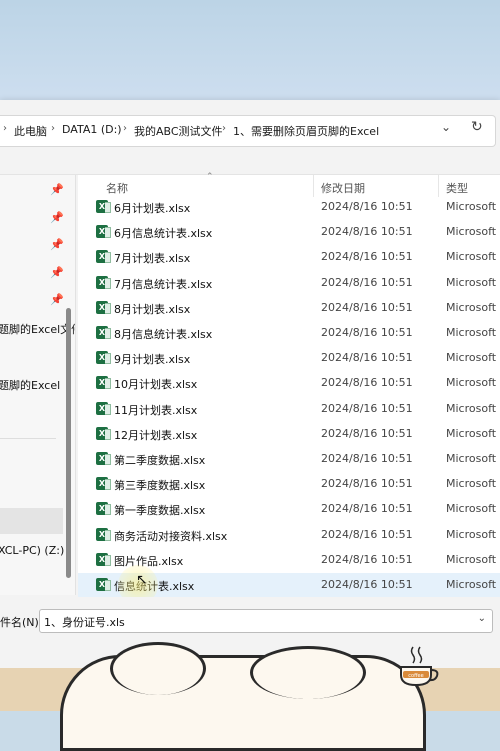 The width and height of the screenshot is (500, 751). I want to click on file-name: 8月信息统计表.xlsx, so click(163, 334).